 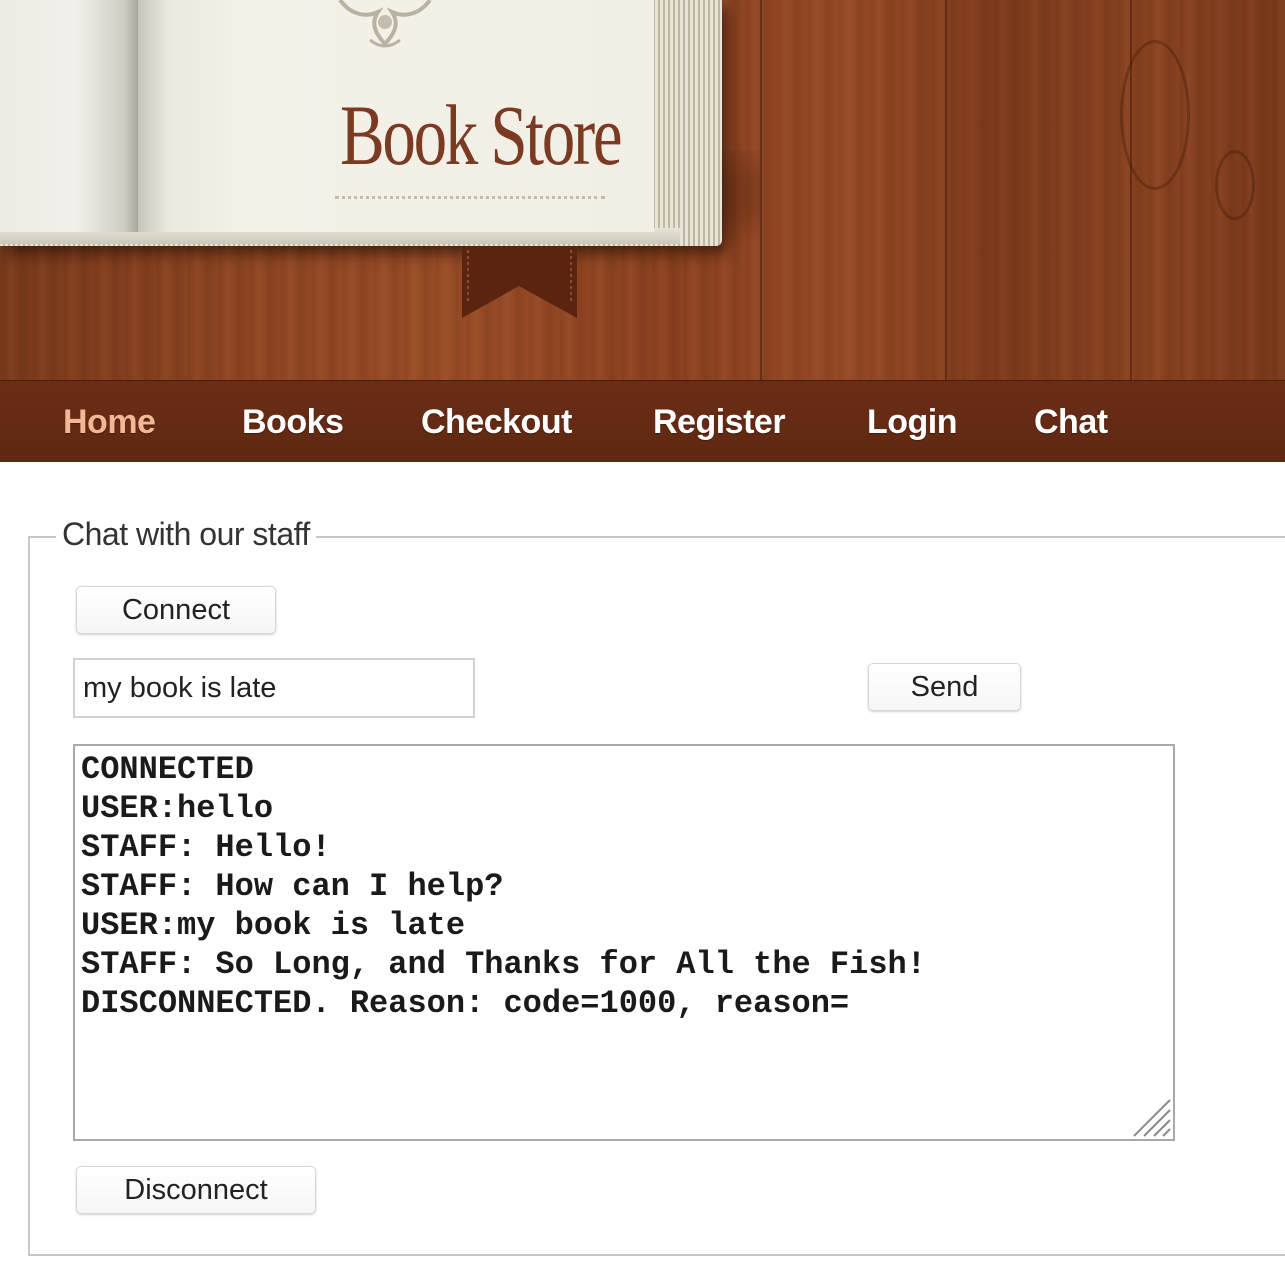 What do you see at coordinates (1071, 422) in the screenshot?
I see `nav-item-chat: Chat` at bounding box center [1071, 422].